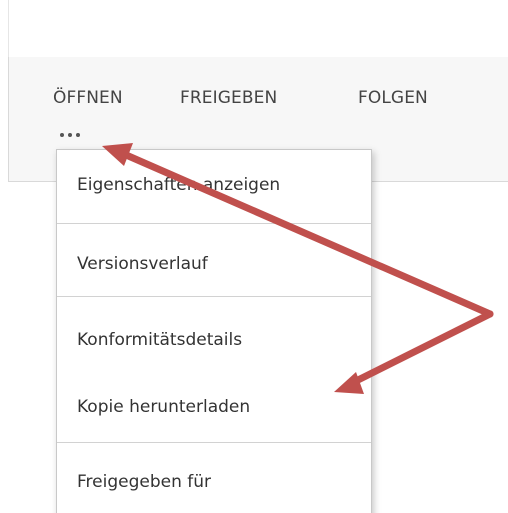 This screenshot has width=508, height=513. Describe the element at coordinates (393, 98) in the screenshot. I see `follow-button: FOLGEN` at that location.